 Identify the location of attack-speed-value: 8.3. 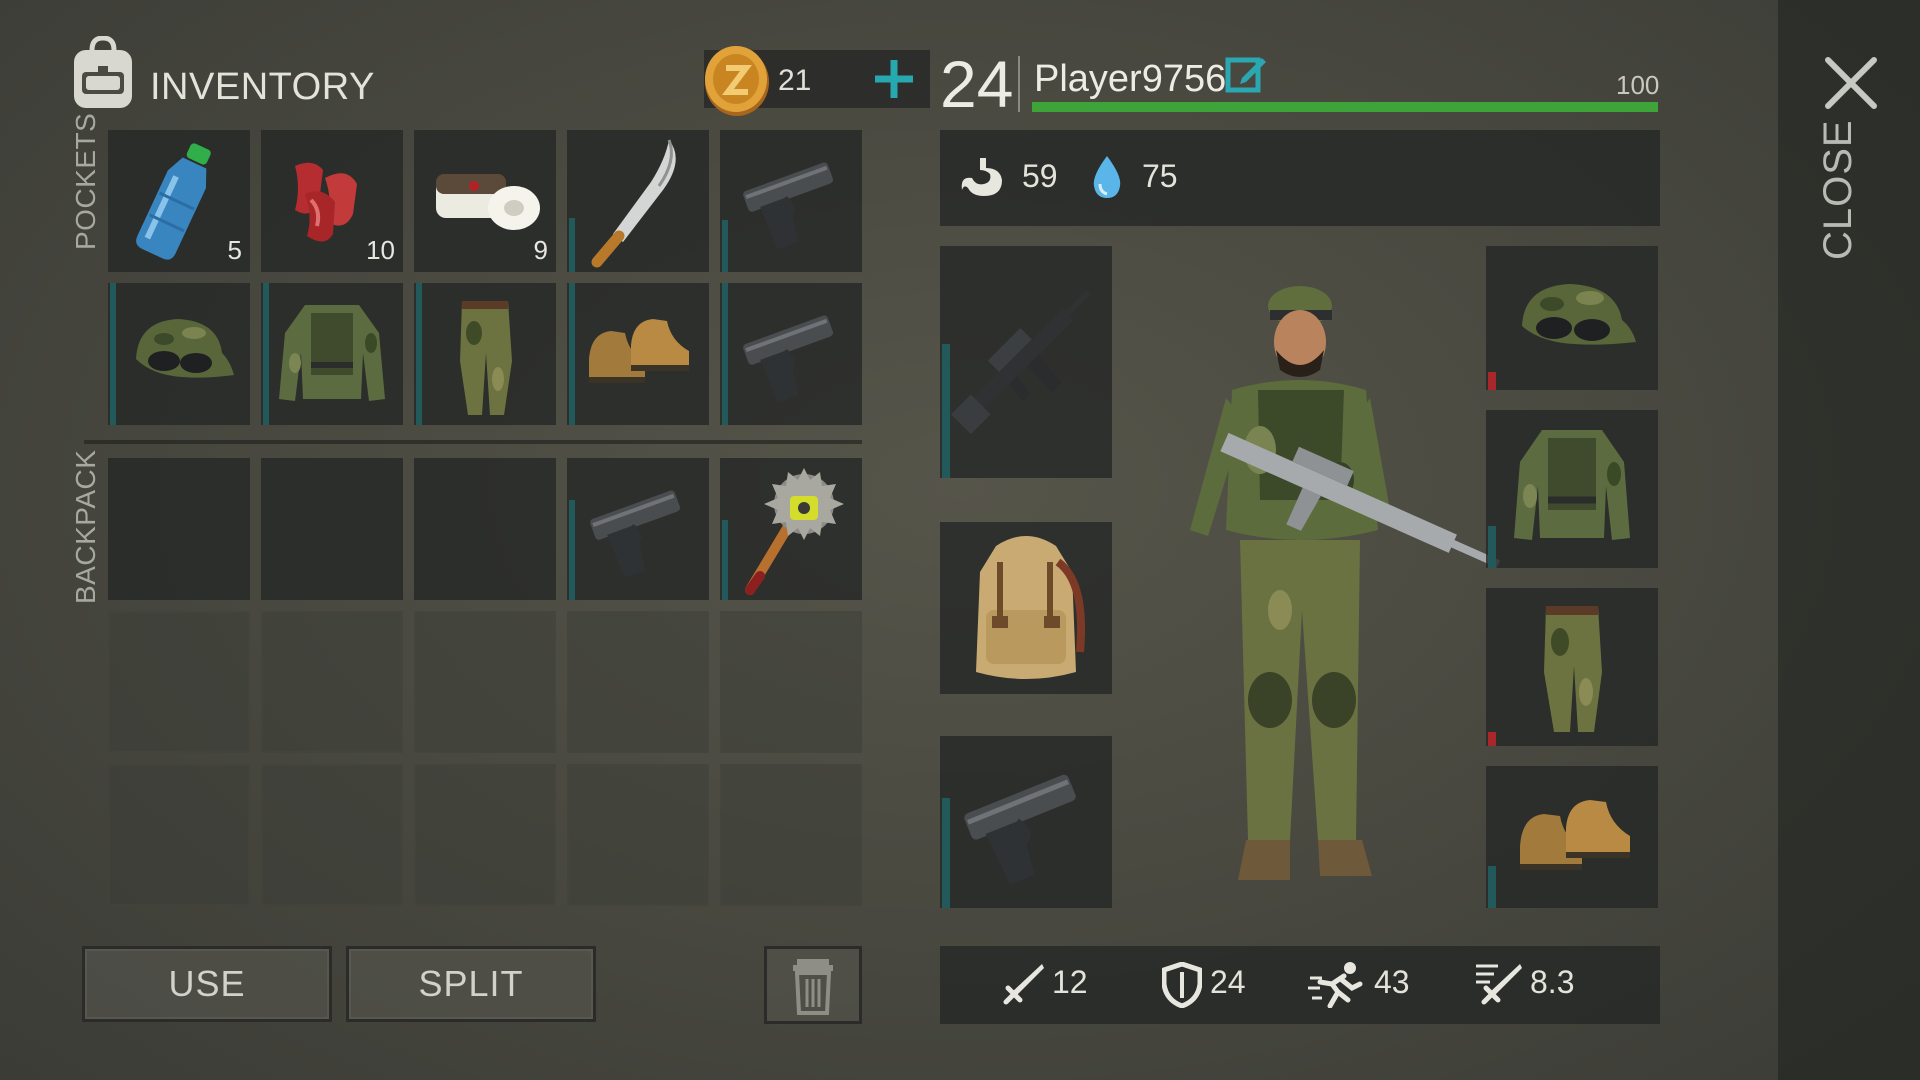
(1552, 982).